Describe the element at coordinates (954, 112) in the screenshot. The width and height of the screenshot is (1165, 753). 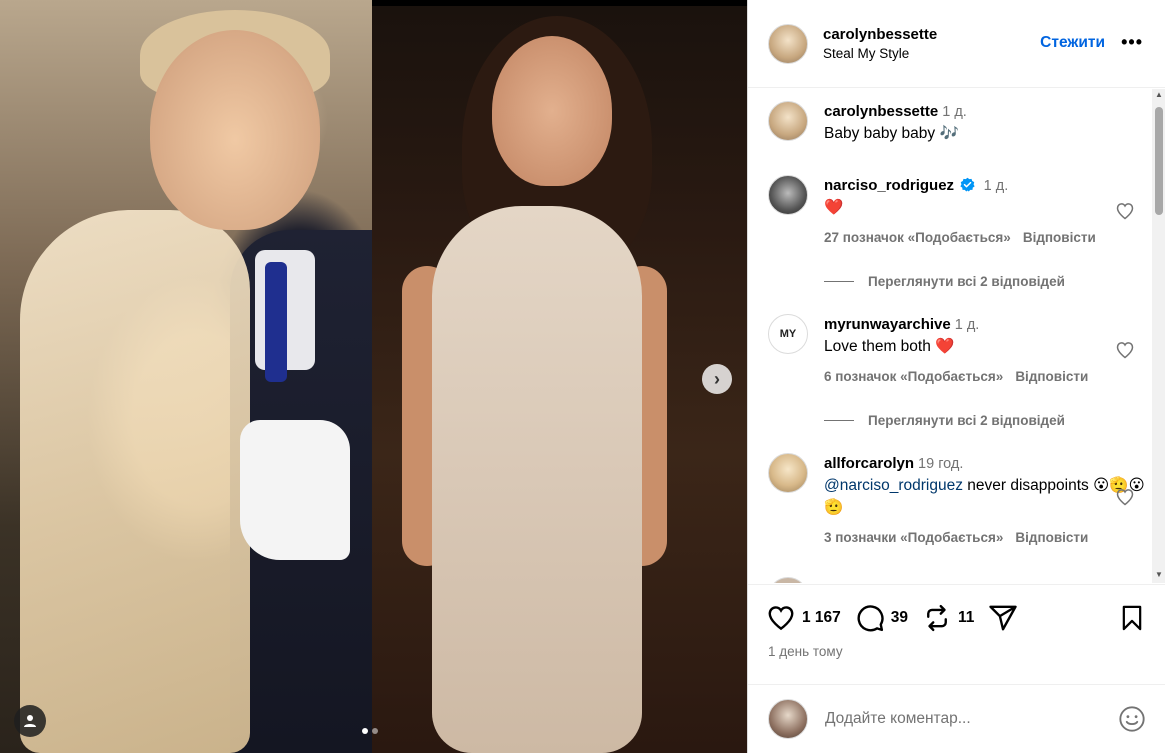
I see `caption-time: 1 д.` at that location.